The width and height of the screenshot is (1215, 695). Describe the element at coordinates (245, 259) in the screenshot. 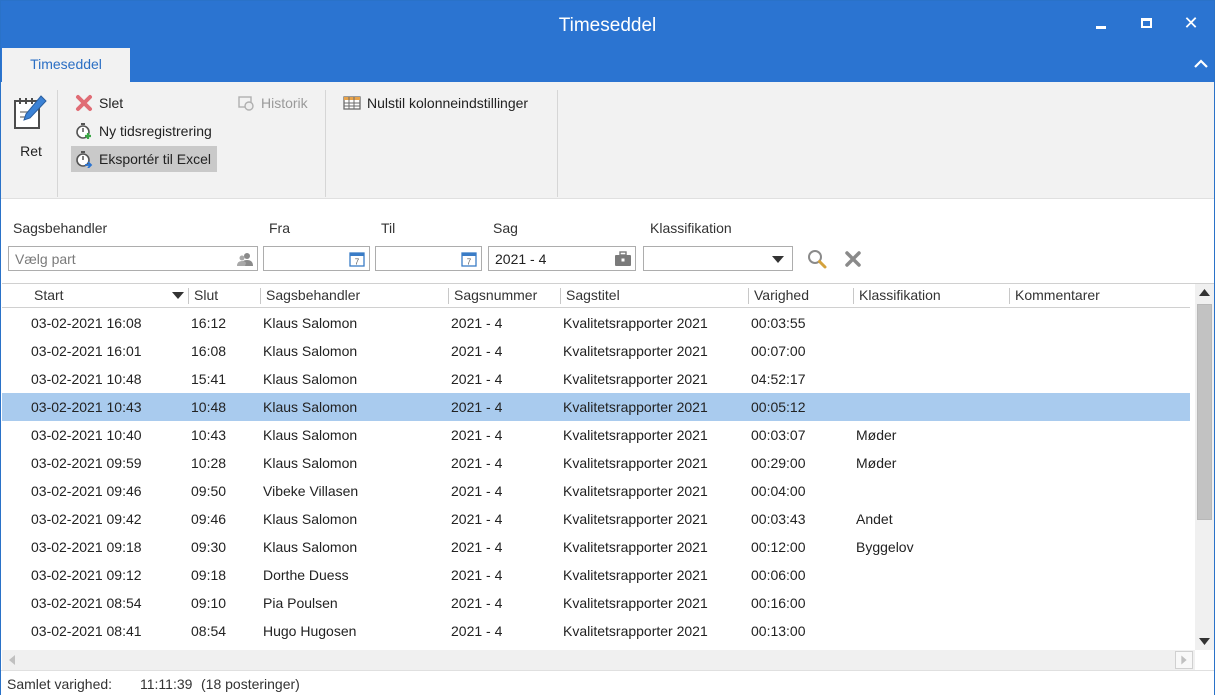

I see `people-picker-icon` at that location.